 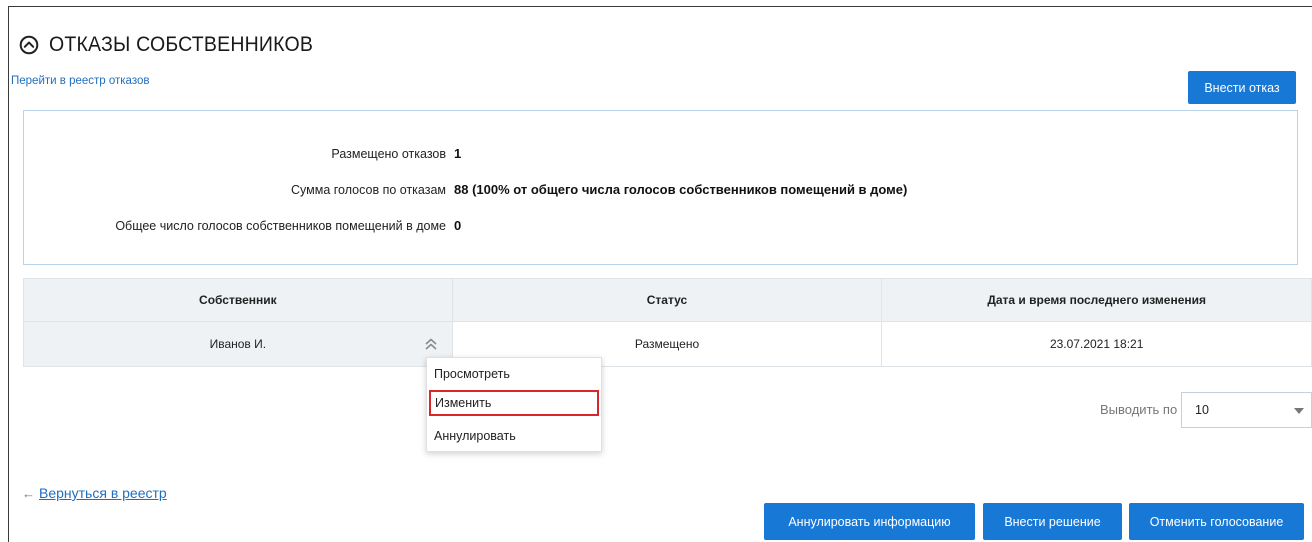 What do you see at coordinates (1242, 87) in the screenshot?
I see `add-refusal-button: Внести отказ` at bounding box center [1242, 87].